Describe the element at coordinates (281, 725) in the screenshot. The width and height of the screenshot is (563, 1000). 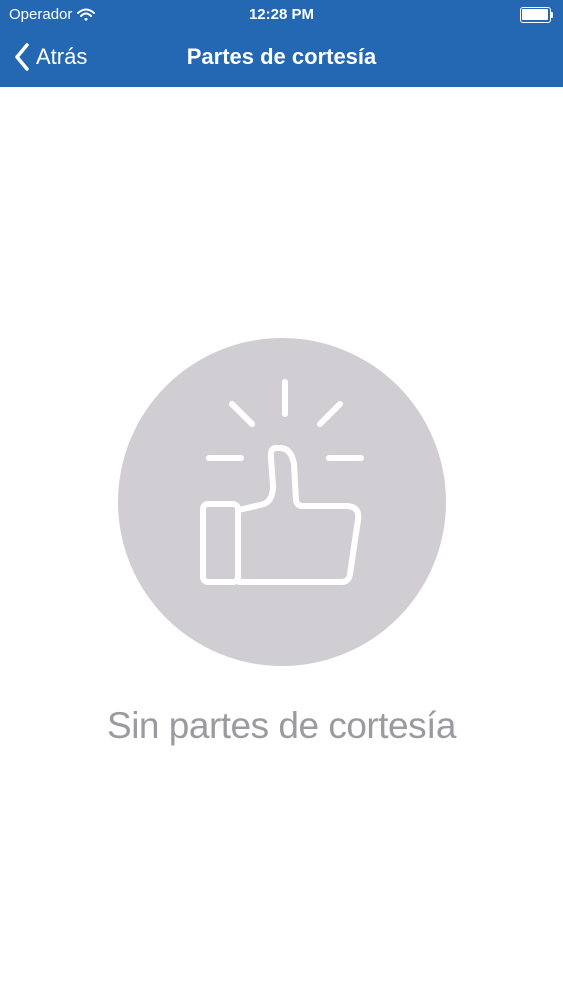
I see `empty-state-message: Sin partes de cortesía` at that location.